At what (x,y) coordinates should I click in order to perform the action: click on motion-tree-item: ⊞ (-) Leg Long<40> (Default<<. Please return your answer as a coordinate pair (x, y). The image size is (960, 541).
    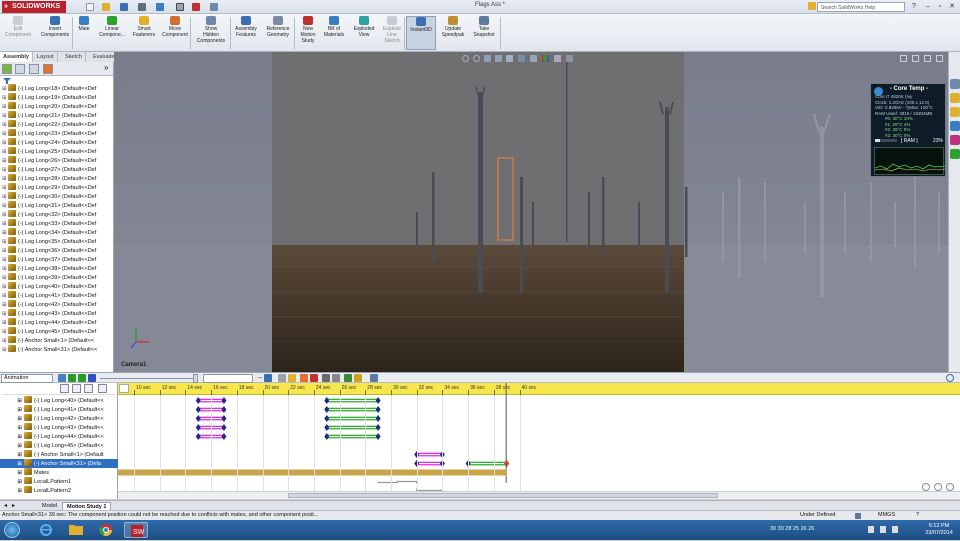
    Looking at the image, I should click on (59, 400).